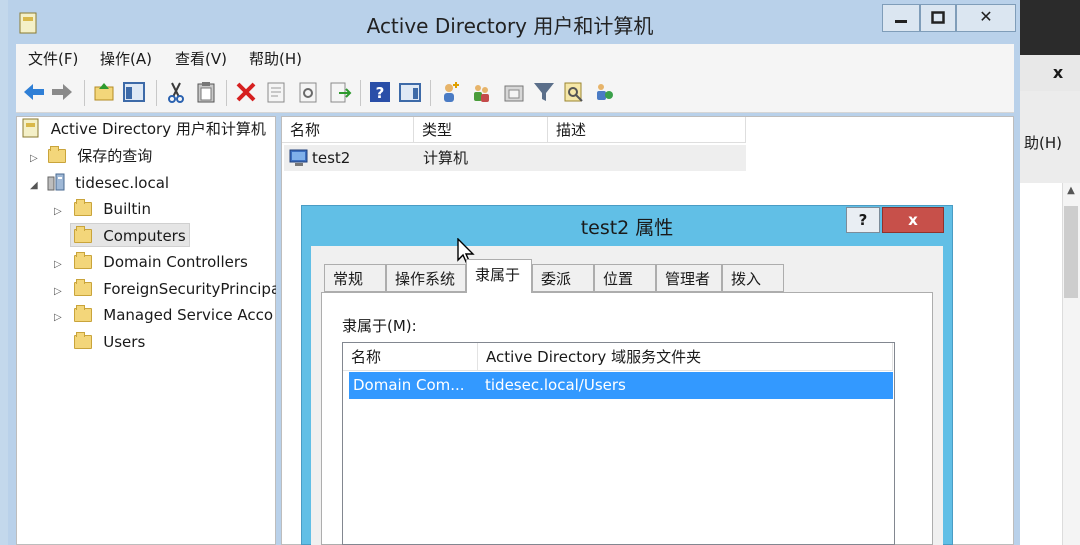 This screenshot has width=1080, height=545. Describe the element at coordinates (410, 357) in the screenshot. I see `member-column-header-name: 名称` at that location.